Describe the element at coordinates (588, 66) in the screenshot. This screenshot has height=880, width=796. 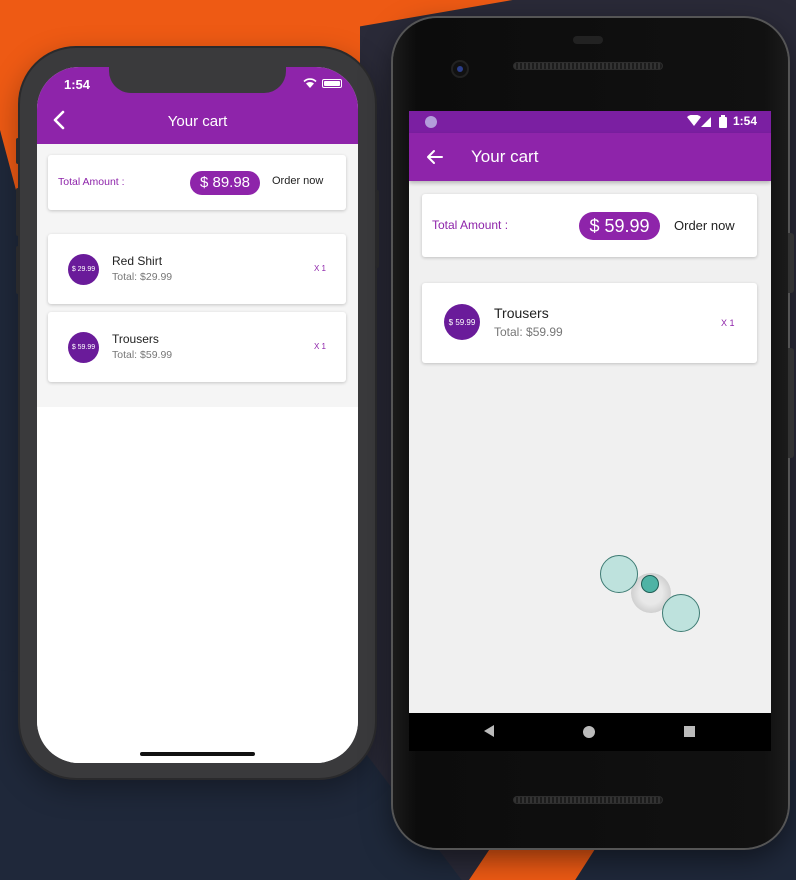
I see `top-speaker` at that location.